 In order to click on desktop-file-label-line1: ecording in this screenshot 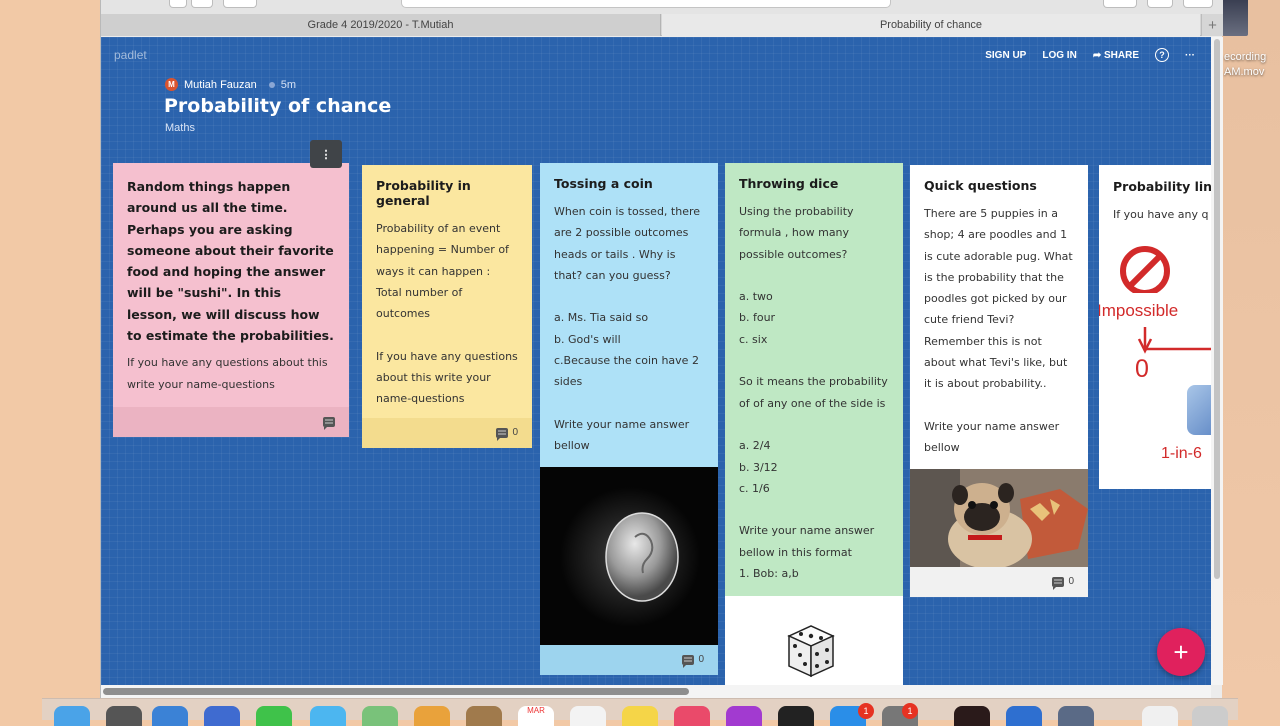, I will do `click(1245, 57)`.